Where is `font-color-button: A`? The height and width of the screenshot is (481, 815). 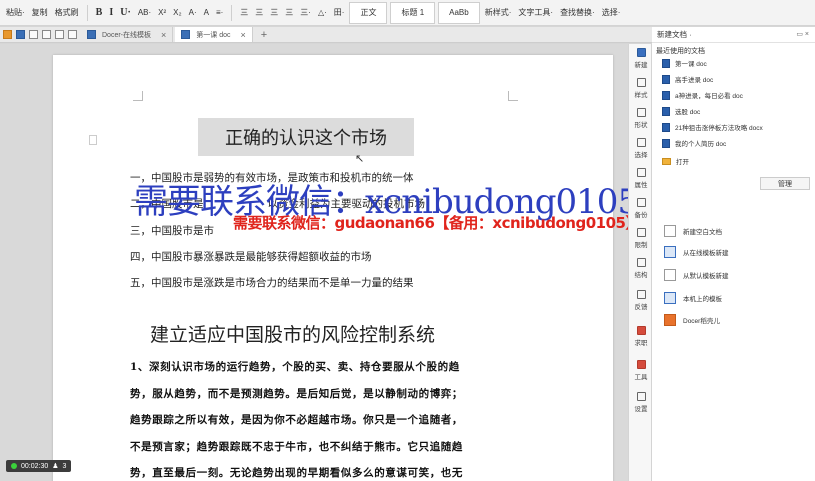 font-color-button: A is located at coordinates (206, 12).